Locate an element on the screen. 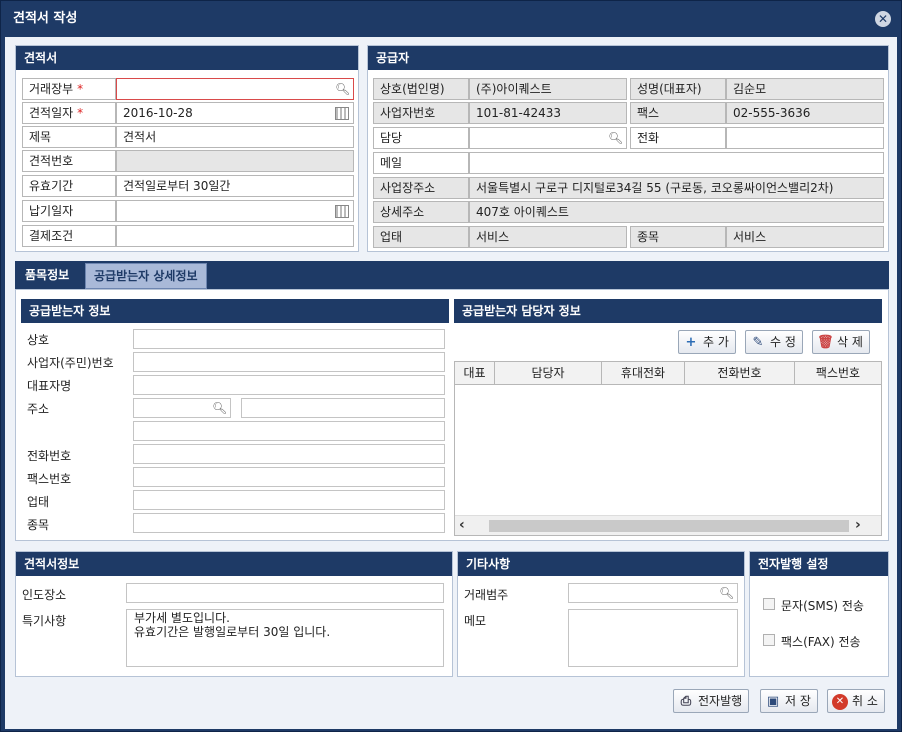  payment-terms-field is located at coordinates (235, 236).